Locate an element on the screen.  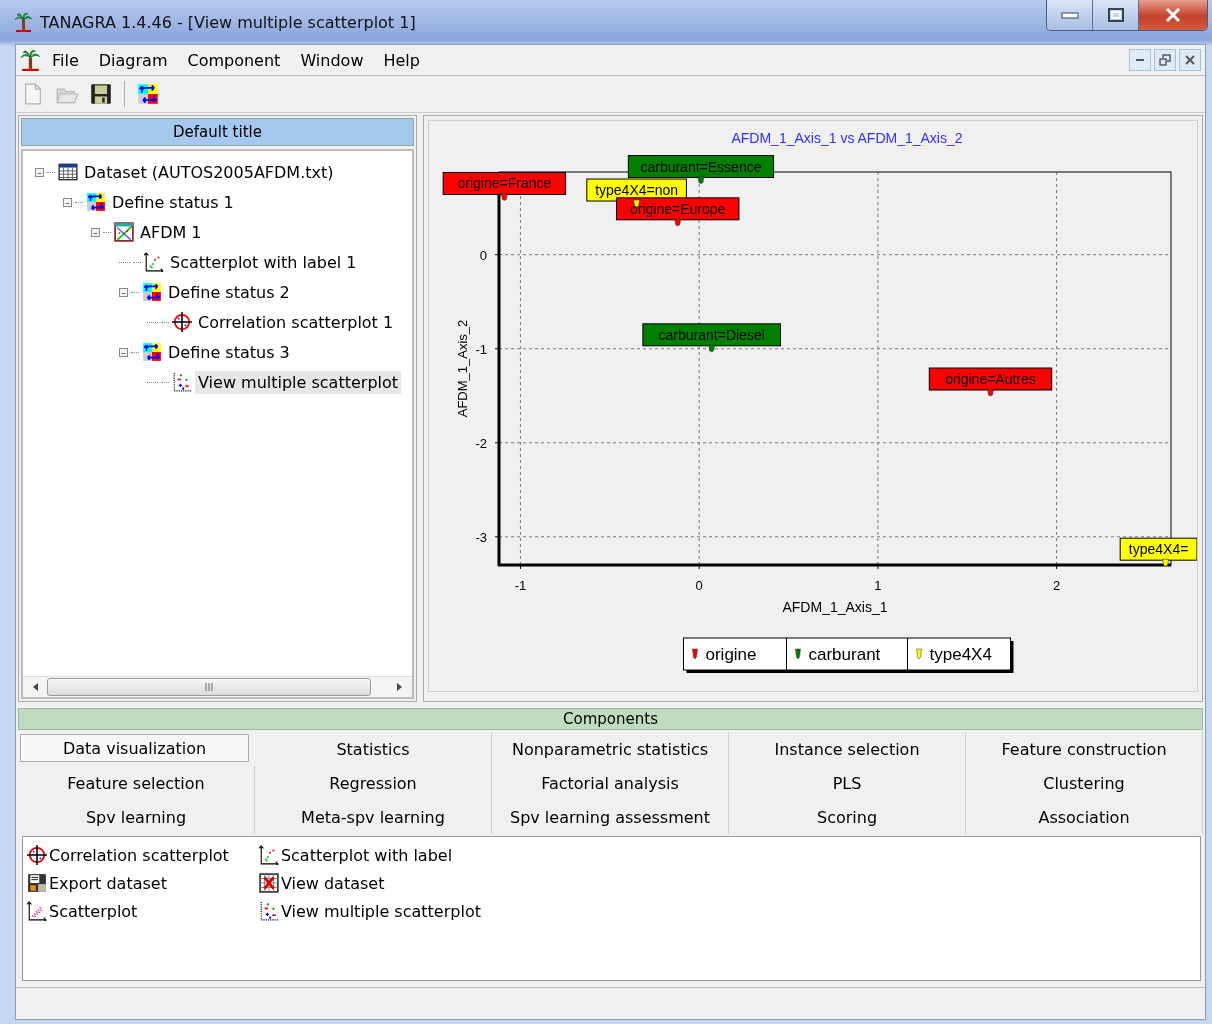
horizontal-scrollbar is located at coordinates (217, 686).